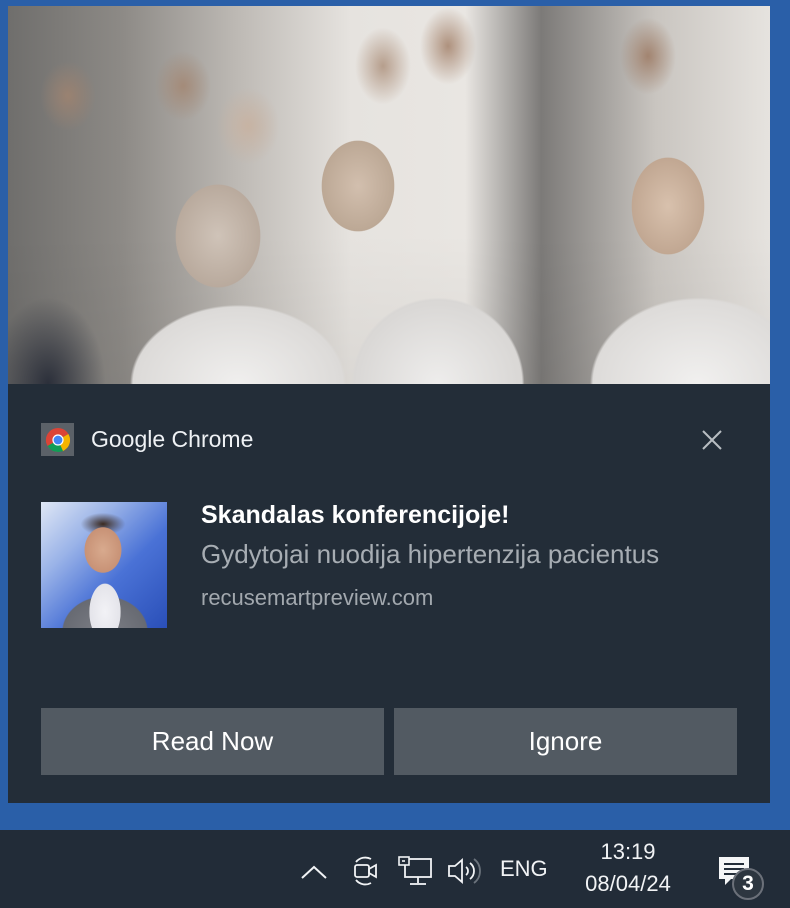  What do you see at coordinates (57, 439) in the screenshot?
I see `chrome-icon` at bounding box center [57, 439].